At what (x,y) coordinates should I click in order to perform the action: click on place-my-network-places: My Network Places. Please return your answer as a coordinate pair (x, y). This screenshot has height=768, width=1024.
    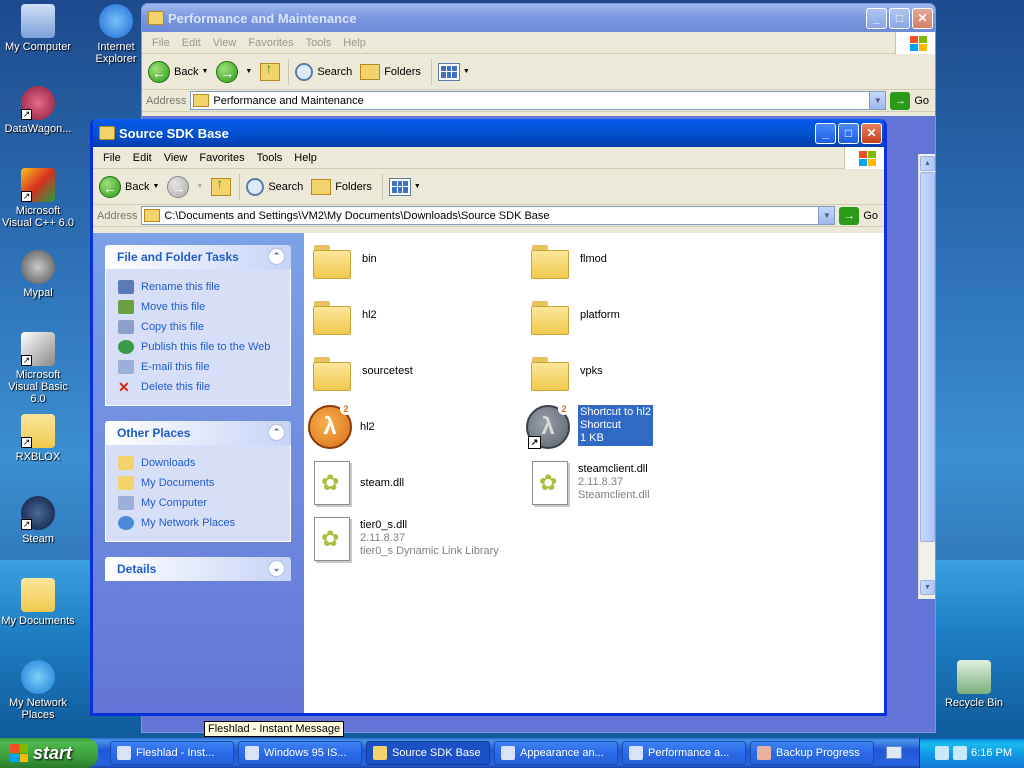
    Looking at the image, I should click on (204, 523).